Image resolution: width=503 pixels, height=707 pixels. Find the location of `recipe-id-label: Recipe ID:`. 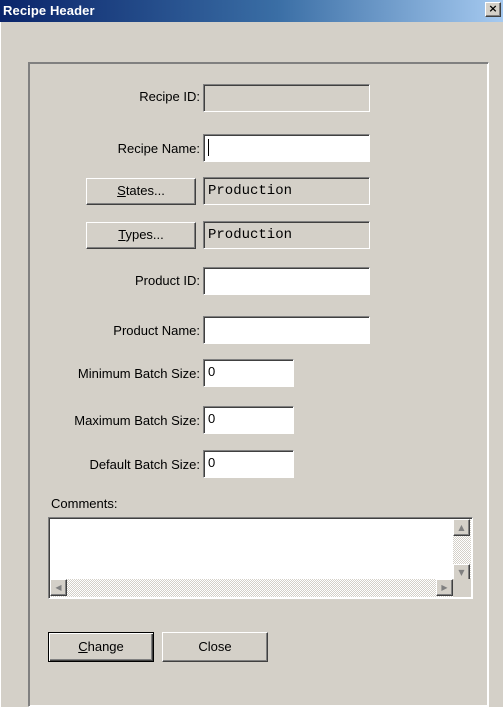

recipe-id-label: Recipe ID: is located at coordinates (169, 96).